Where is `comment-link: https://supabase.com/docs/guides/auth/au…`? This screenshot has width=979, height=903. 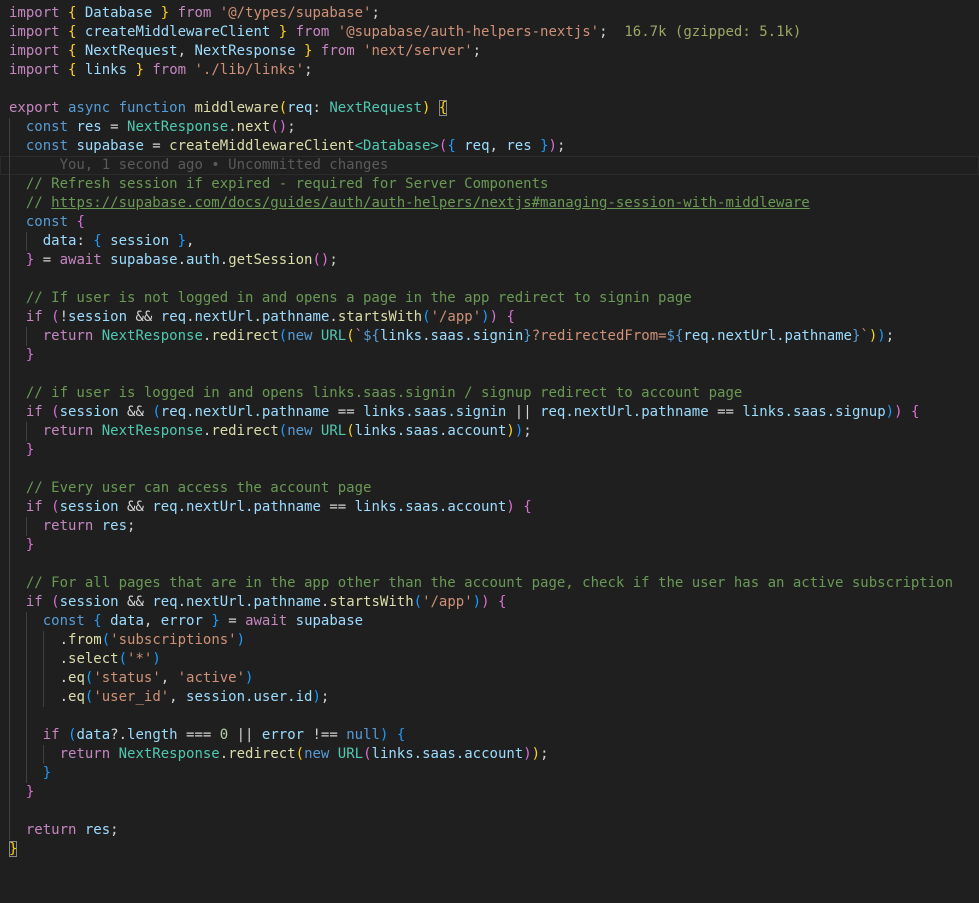
comment-link: https://supabase.com/docs/guides/auth/au… is located at coordinates (430, 203).